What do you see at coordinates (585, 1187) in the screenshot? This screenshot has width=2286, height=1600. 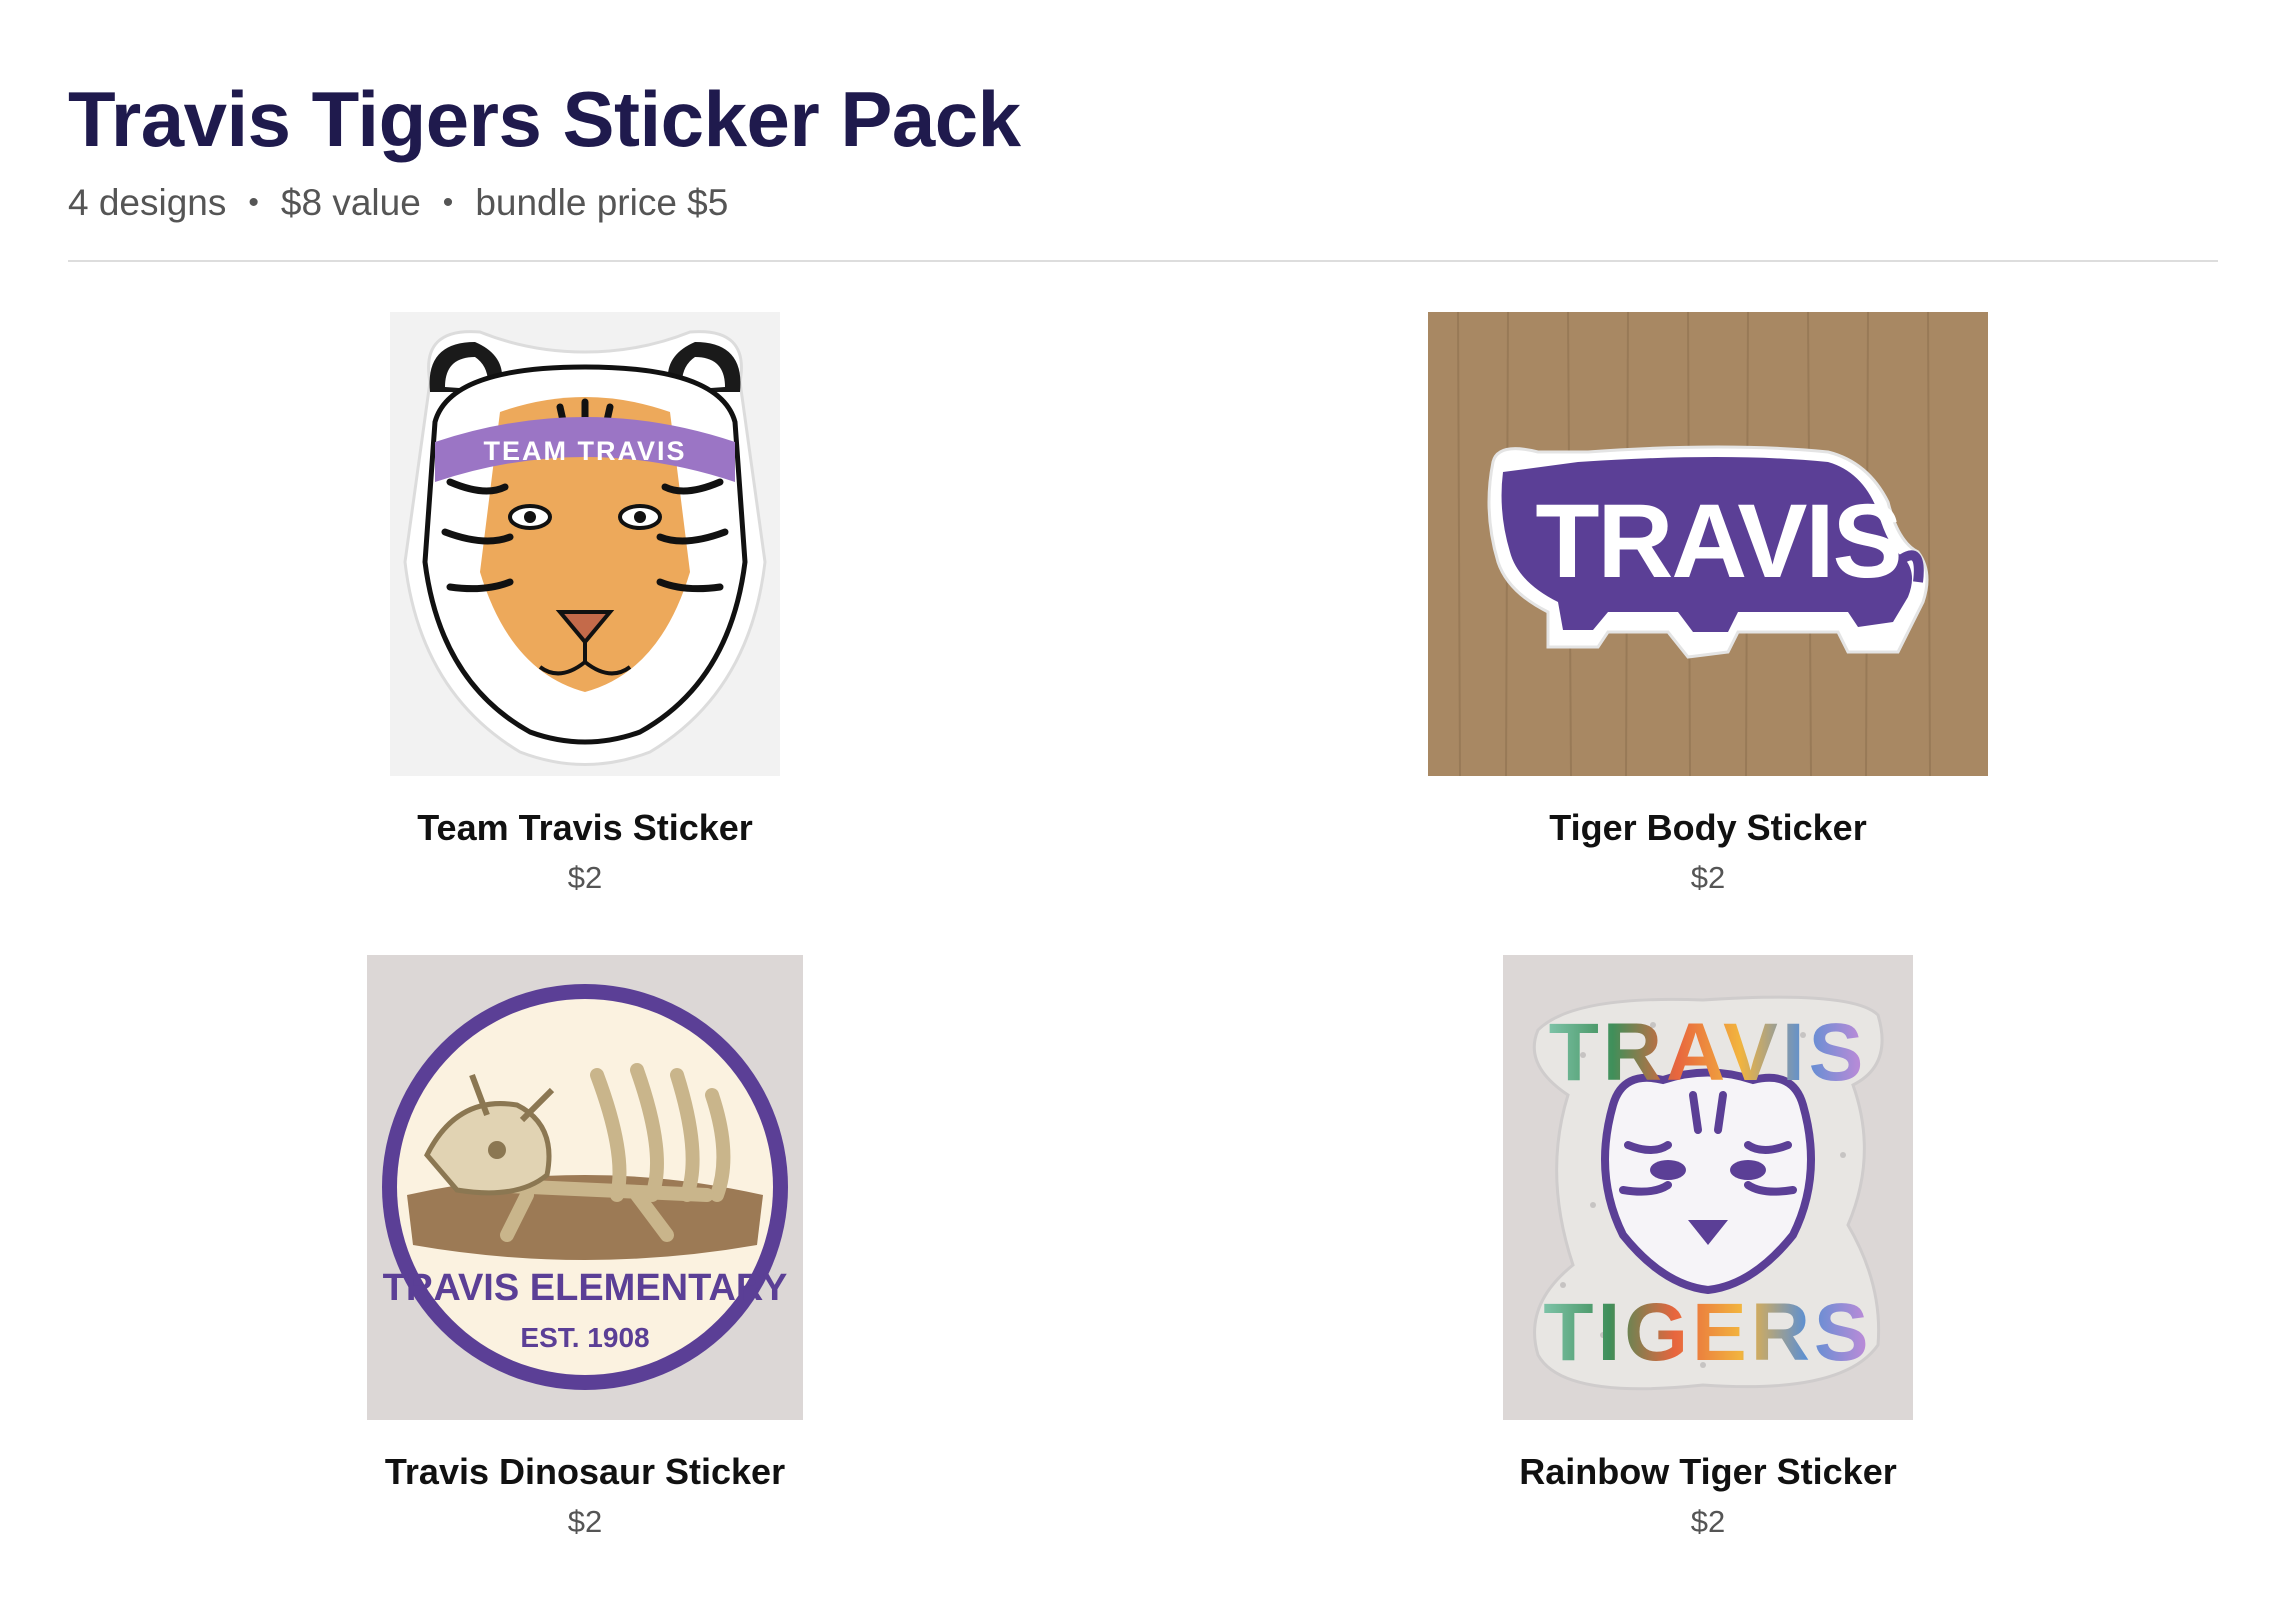 I see `dinosaur-fossil-icon: TRAVIS ELEMENTARY EST. 1908` at bounding box center [585, 1187].